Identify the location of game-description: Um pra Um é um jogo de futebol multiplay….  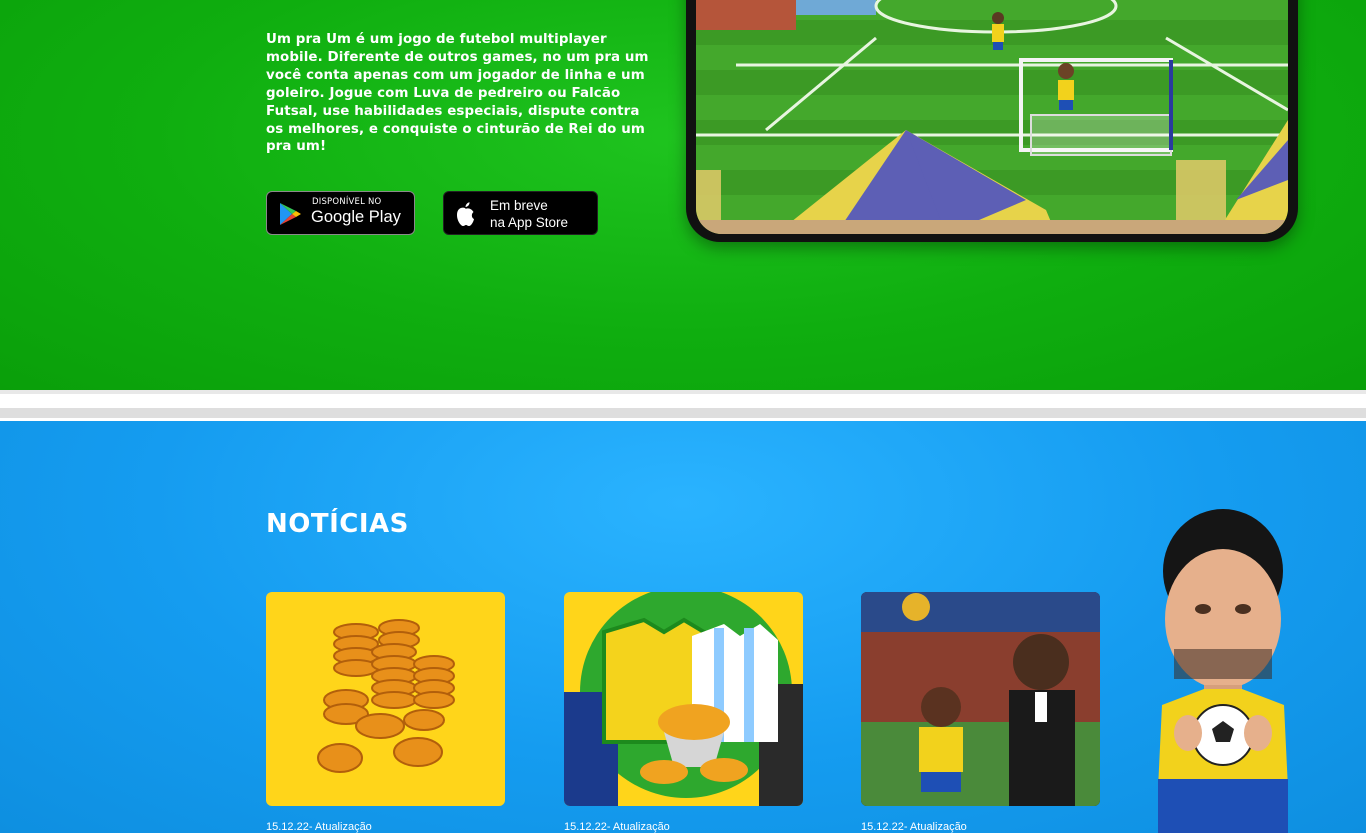
(457, 93).